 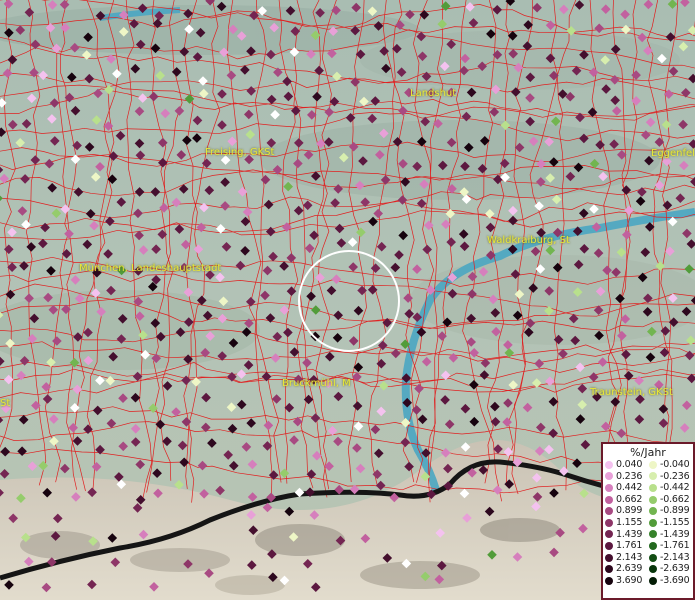 I want to click on legend-entry-negative: -2.143, so click(x=670, y=558).